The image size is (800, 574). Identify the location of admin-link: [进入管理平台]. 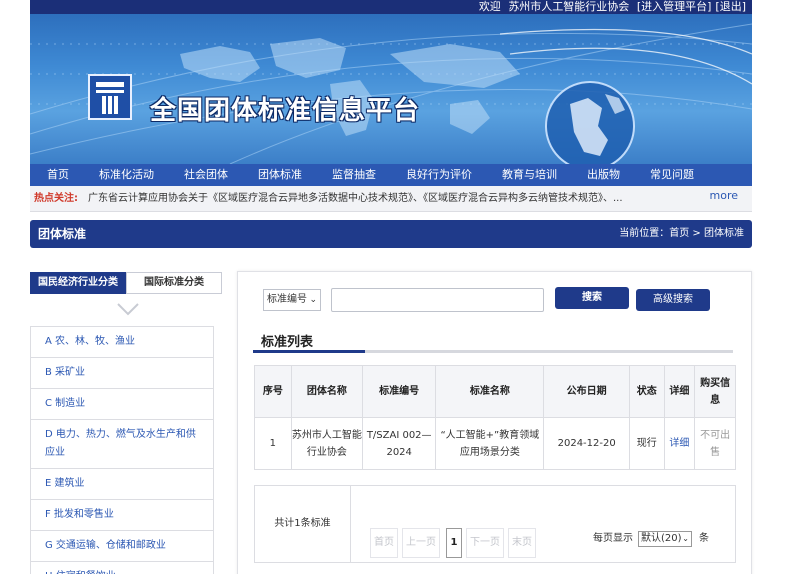
(674, 6).